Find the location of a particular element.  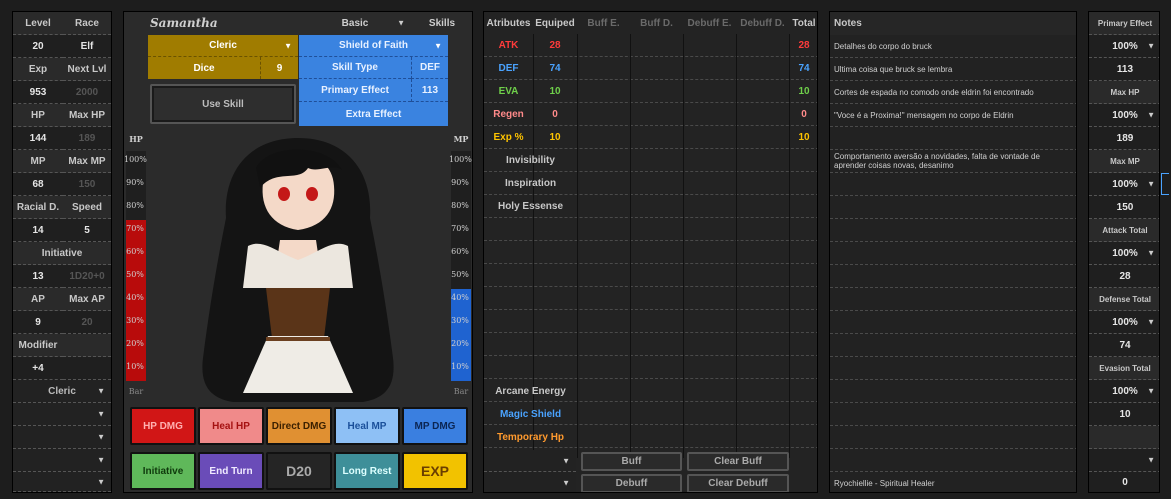

maxhp-percent-select: 100% ▼ is located at coordinates (1124, 115).